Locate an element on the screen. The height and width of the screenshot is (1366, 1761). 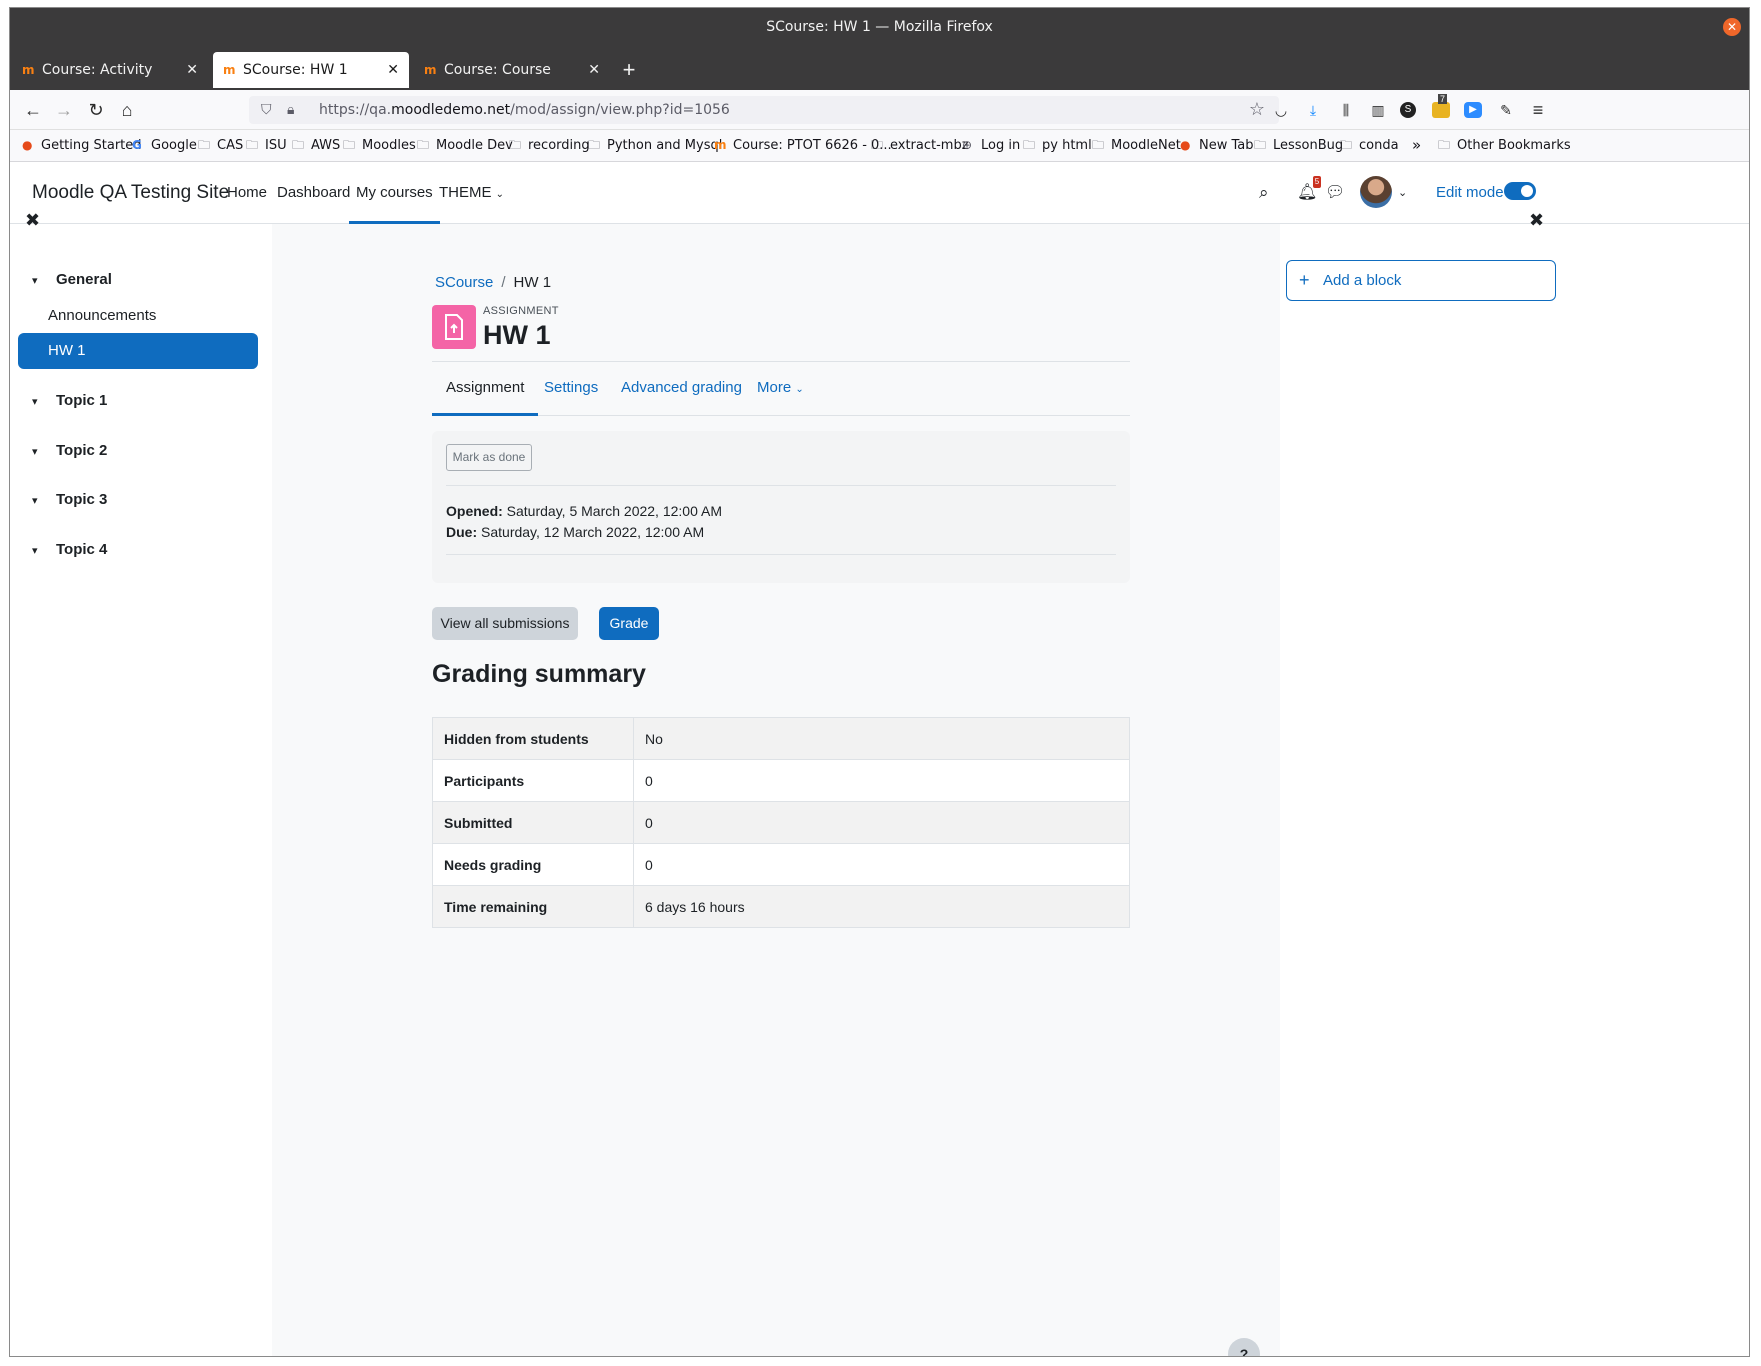
tab-assignment: Assignment is located at coordinates (485, 389).